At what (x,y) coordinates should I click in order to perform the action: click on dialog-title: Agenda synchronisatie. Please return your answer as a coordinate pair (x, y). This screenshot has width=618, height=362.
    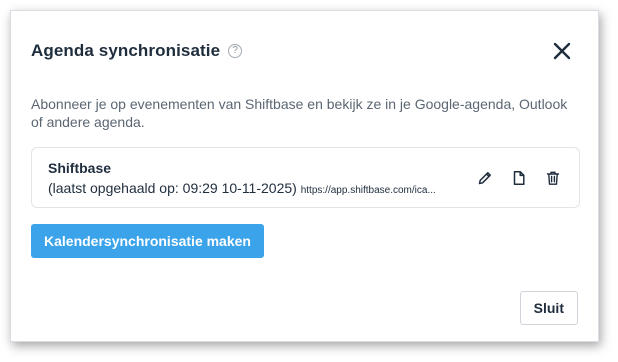
    Looking at the image, I should click on (126, 50).